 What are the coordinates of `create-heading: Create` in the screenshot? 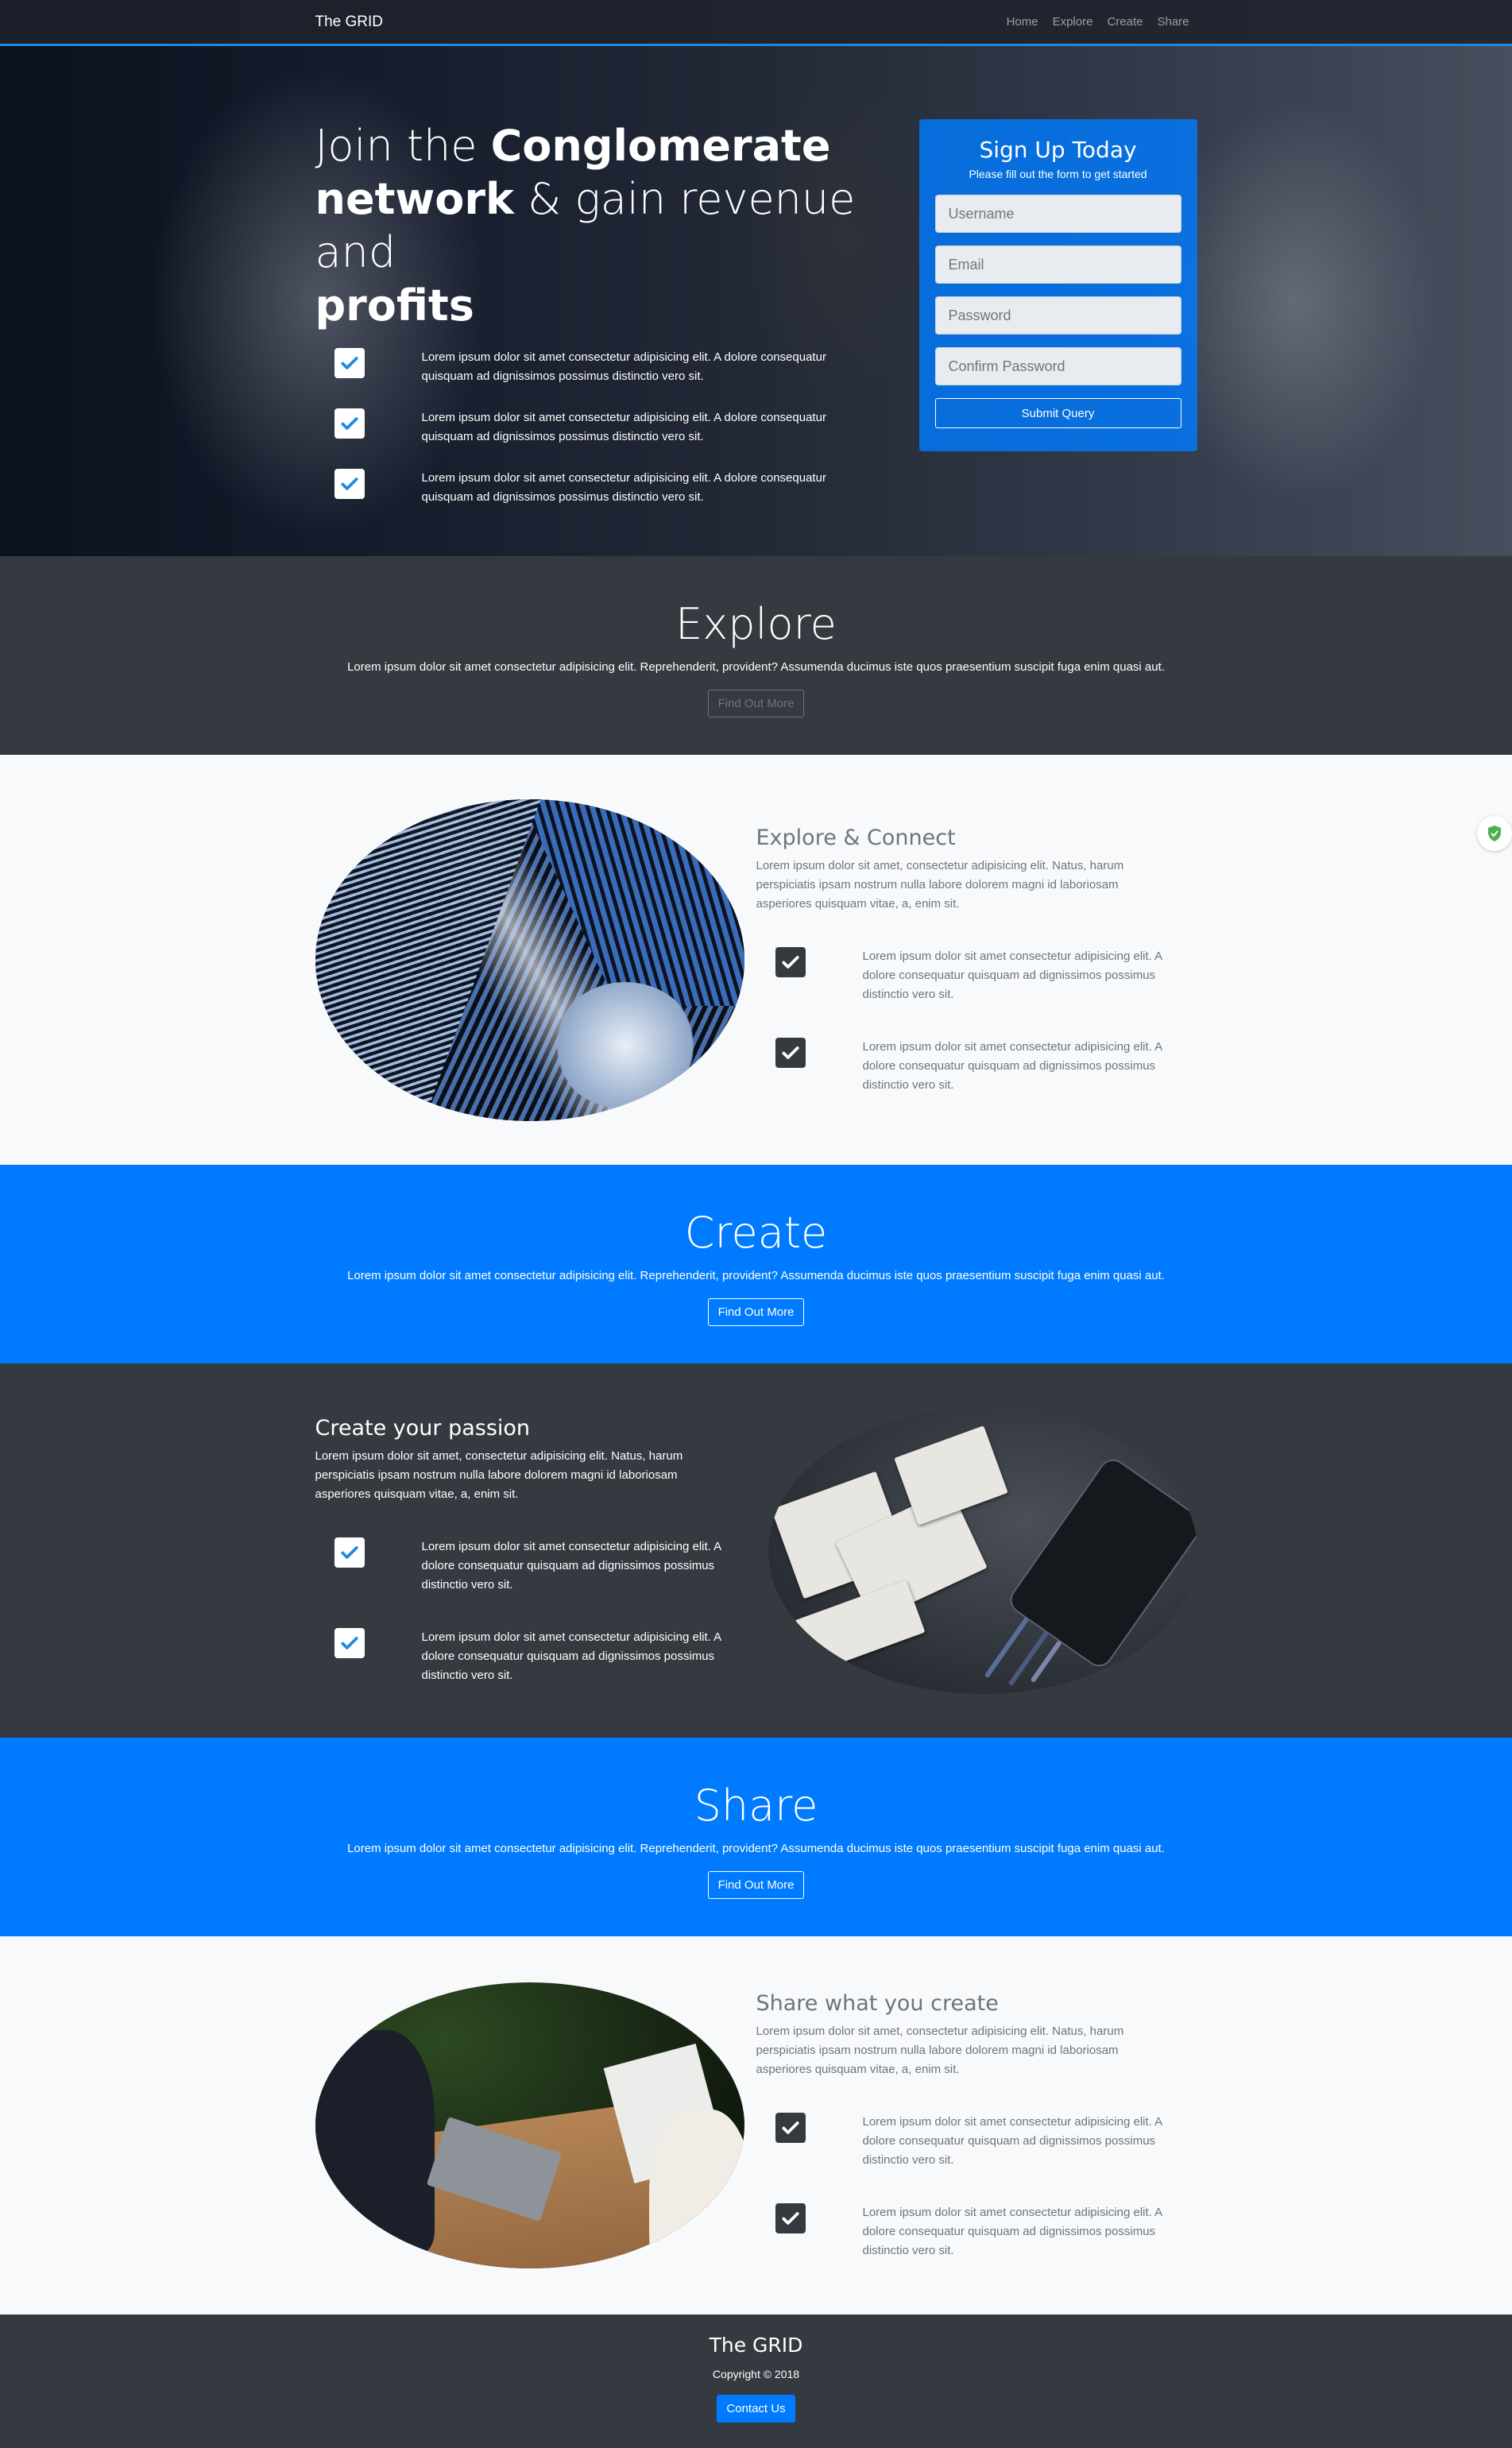 It's located at (756, 1233).